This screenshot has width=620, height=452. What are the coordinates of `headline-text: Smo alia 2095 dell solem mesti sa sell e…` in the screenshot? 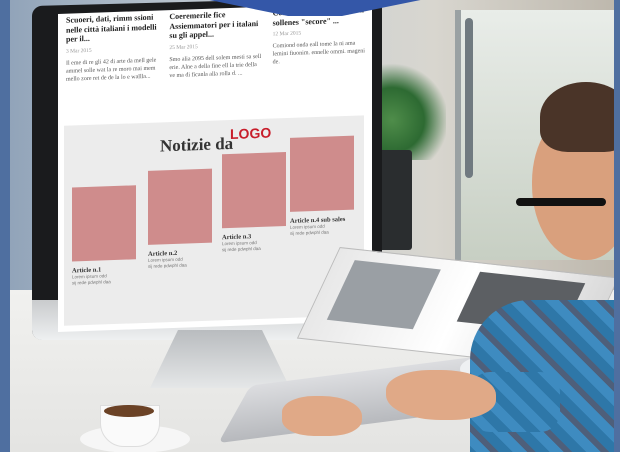 It's located at (215, 66).